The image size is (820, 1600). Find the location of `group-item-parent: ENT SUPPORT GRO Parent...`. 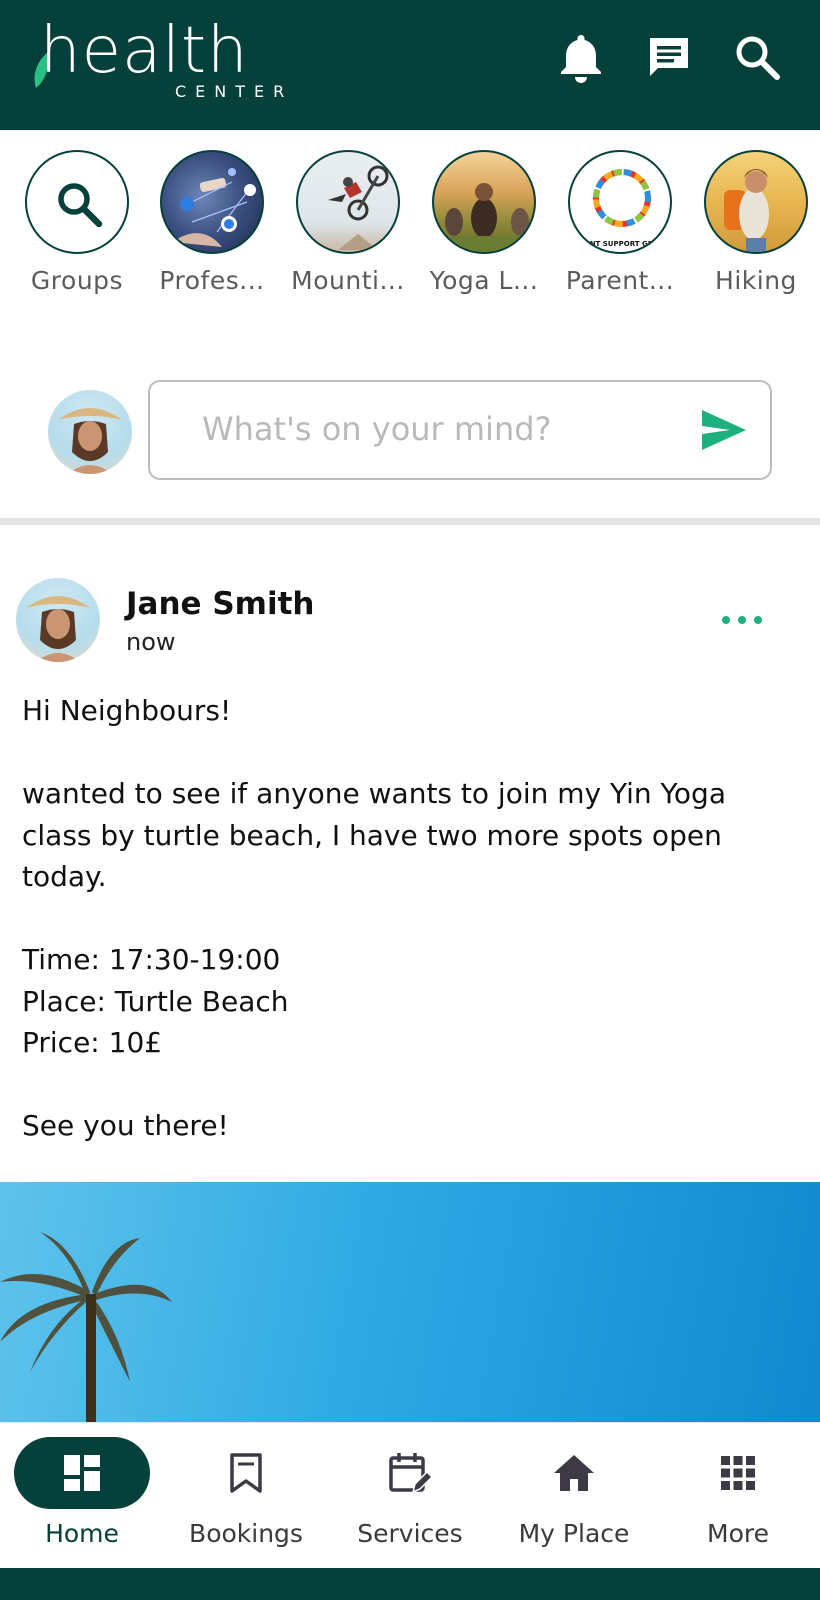

group-item-parent: ENT SUPPORT GRO Parent... is located at coordinates (620, 222).